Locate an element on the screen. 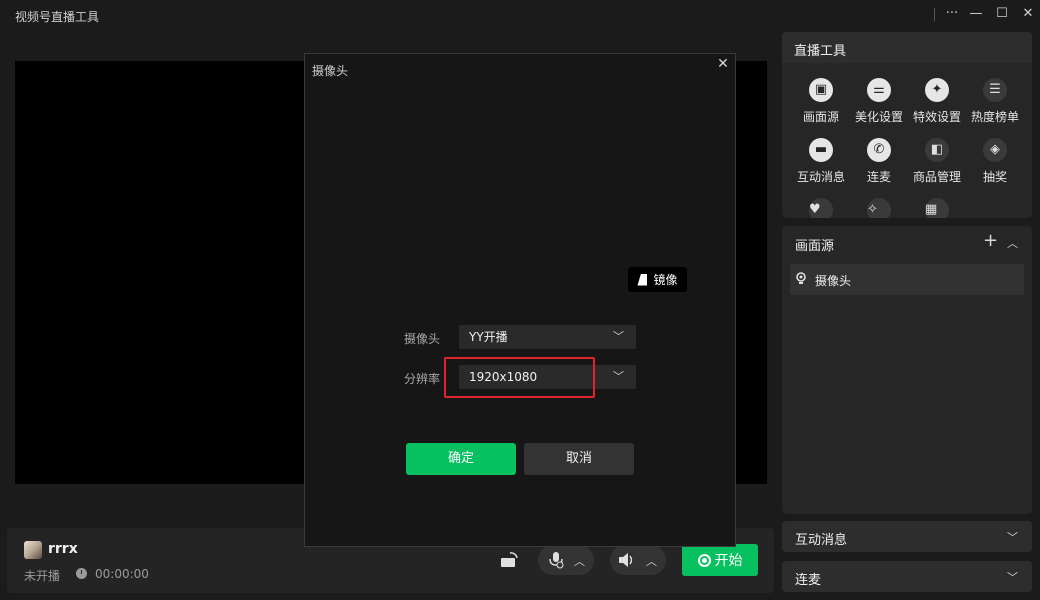 Image resolution: width=1040 pixels, height=600 pixels. list-icon: ☰ is located at coordinates (995, 90).